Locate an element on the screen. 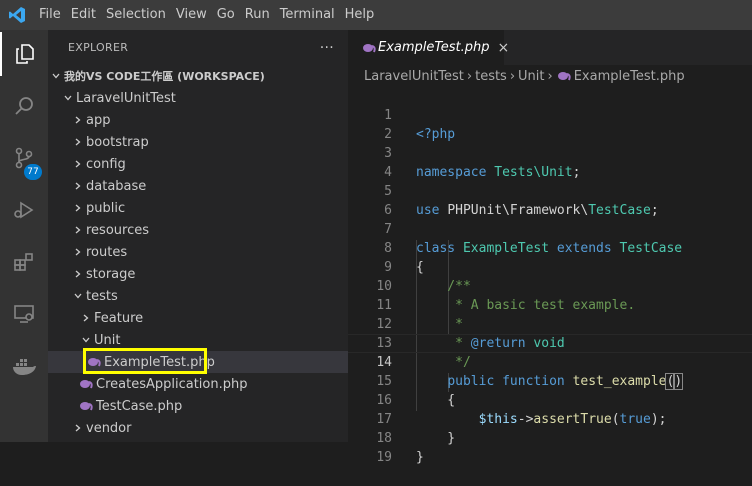 The width and height of the screenshot is (752, 486). code-line: 15 { is located at coordinates (550, 380).